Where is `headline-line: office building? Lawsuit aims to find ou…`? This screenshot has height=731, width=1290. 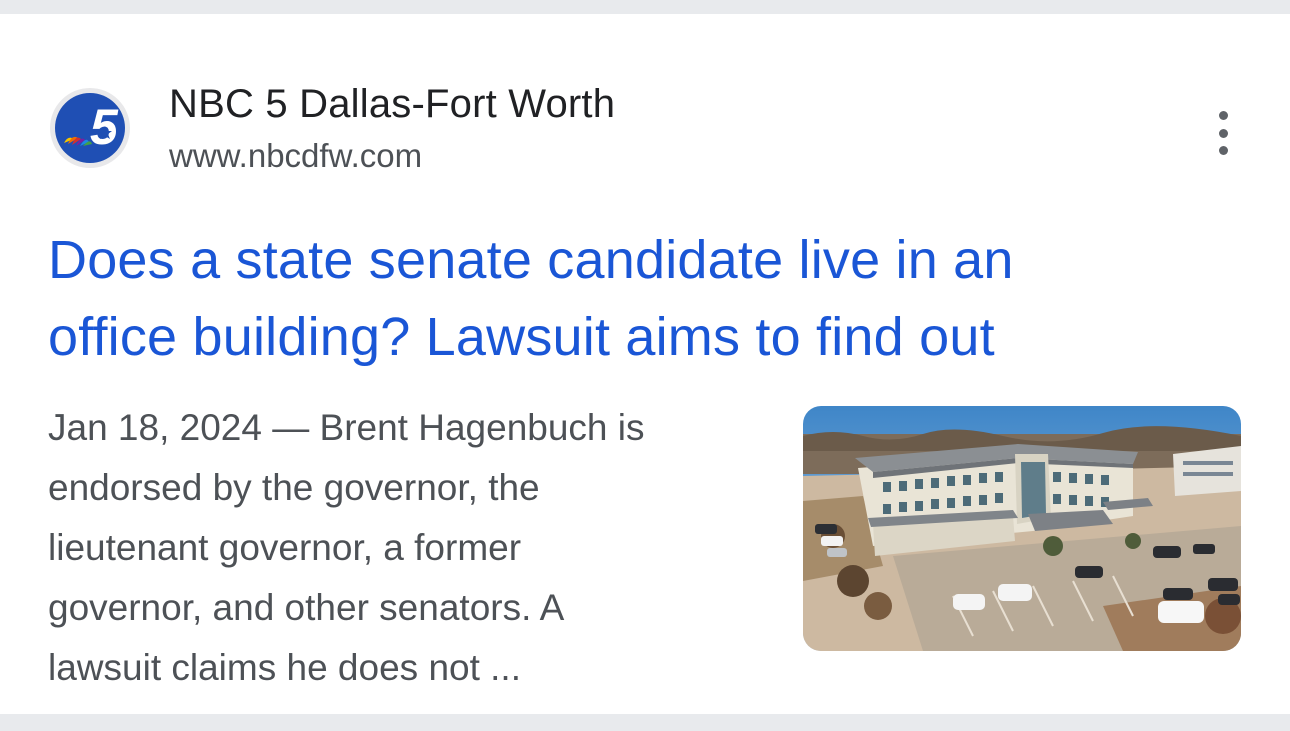 headline-line: office building? Lawsuit aims to find ou… is located at coordinates (521, 337).